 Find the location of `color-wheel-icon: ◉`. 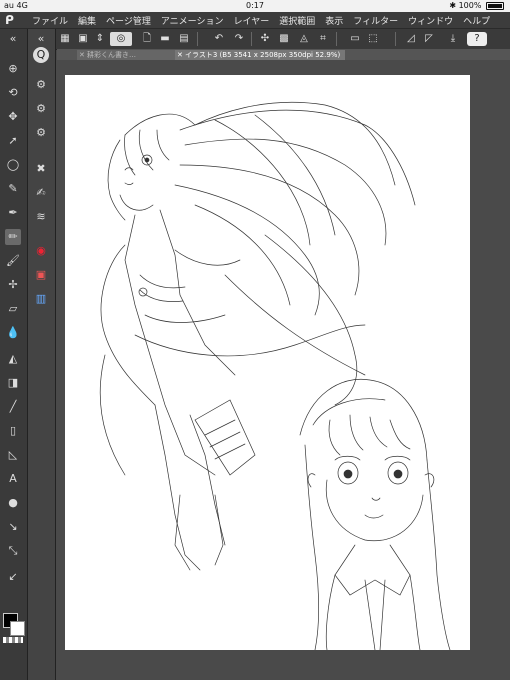

color-wheel-icon: ◉ is located at coordinates (41, 251).